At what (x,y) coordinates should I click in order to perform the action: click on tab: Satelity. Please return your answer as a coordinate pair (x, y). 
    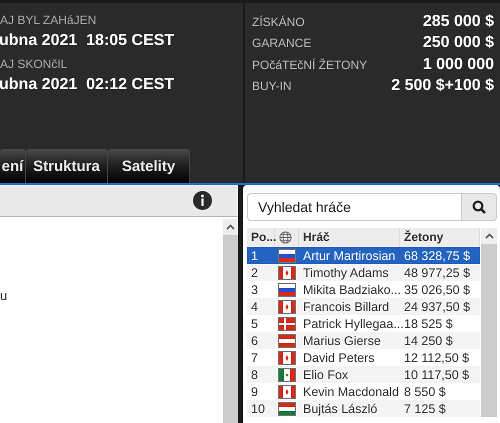
    Looking at the image, I should click on (149, 166).